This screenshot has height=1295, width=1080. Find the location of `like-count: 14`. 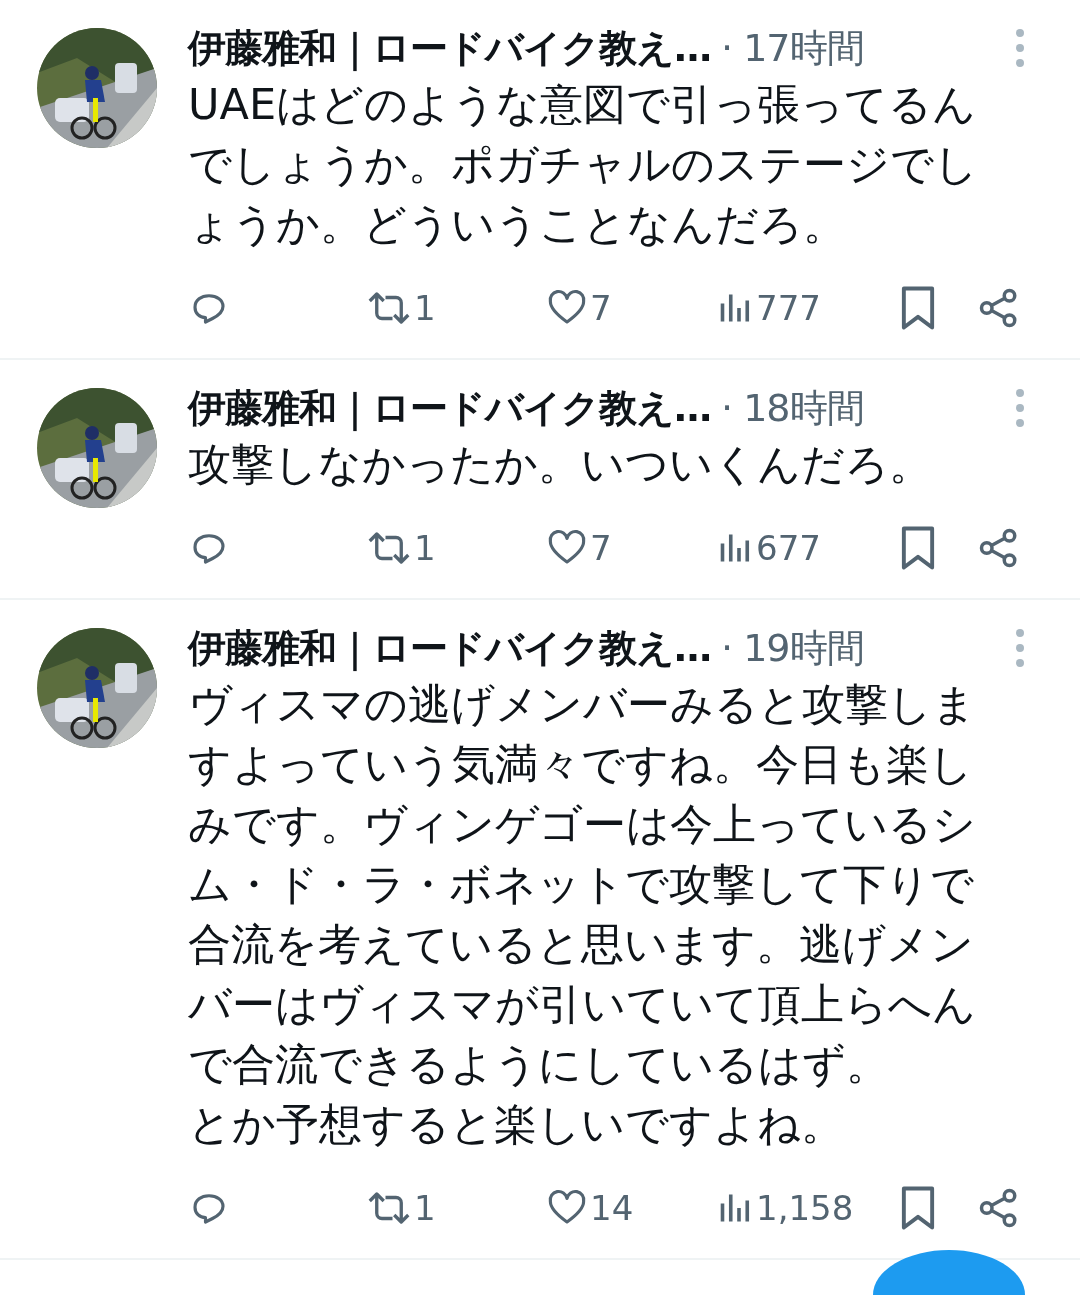

like-count: 14 is located at coordinates (612, 1208).